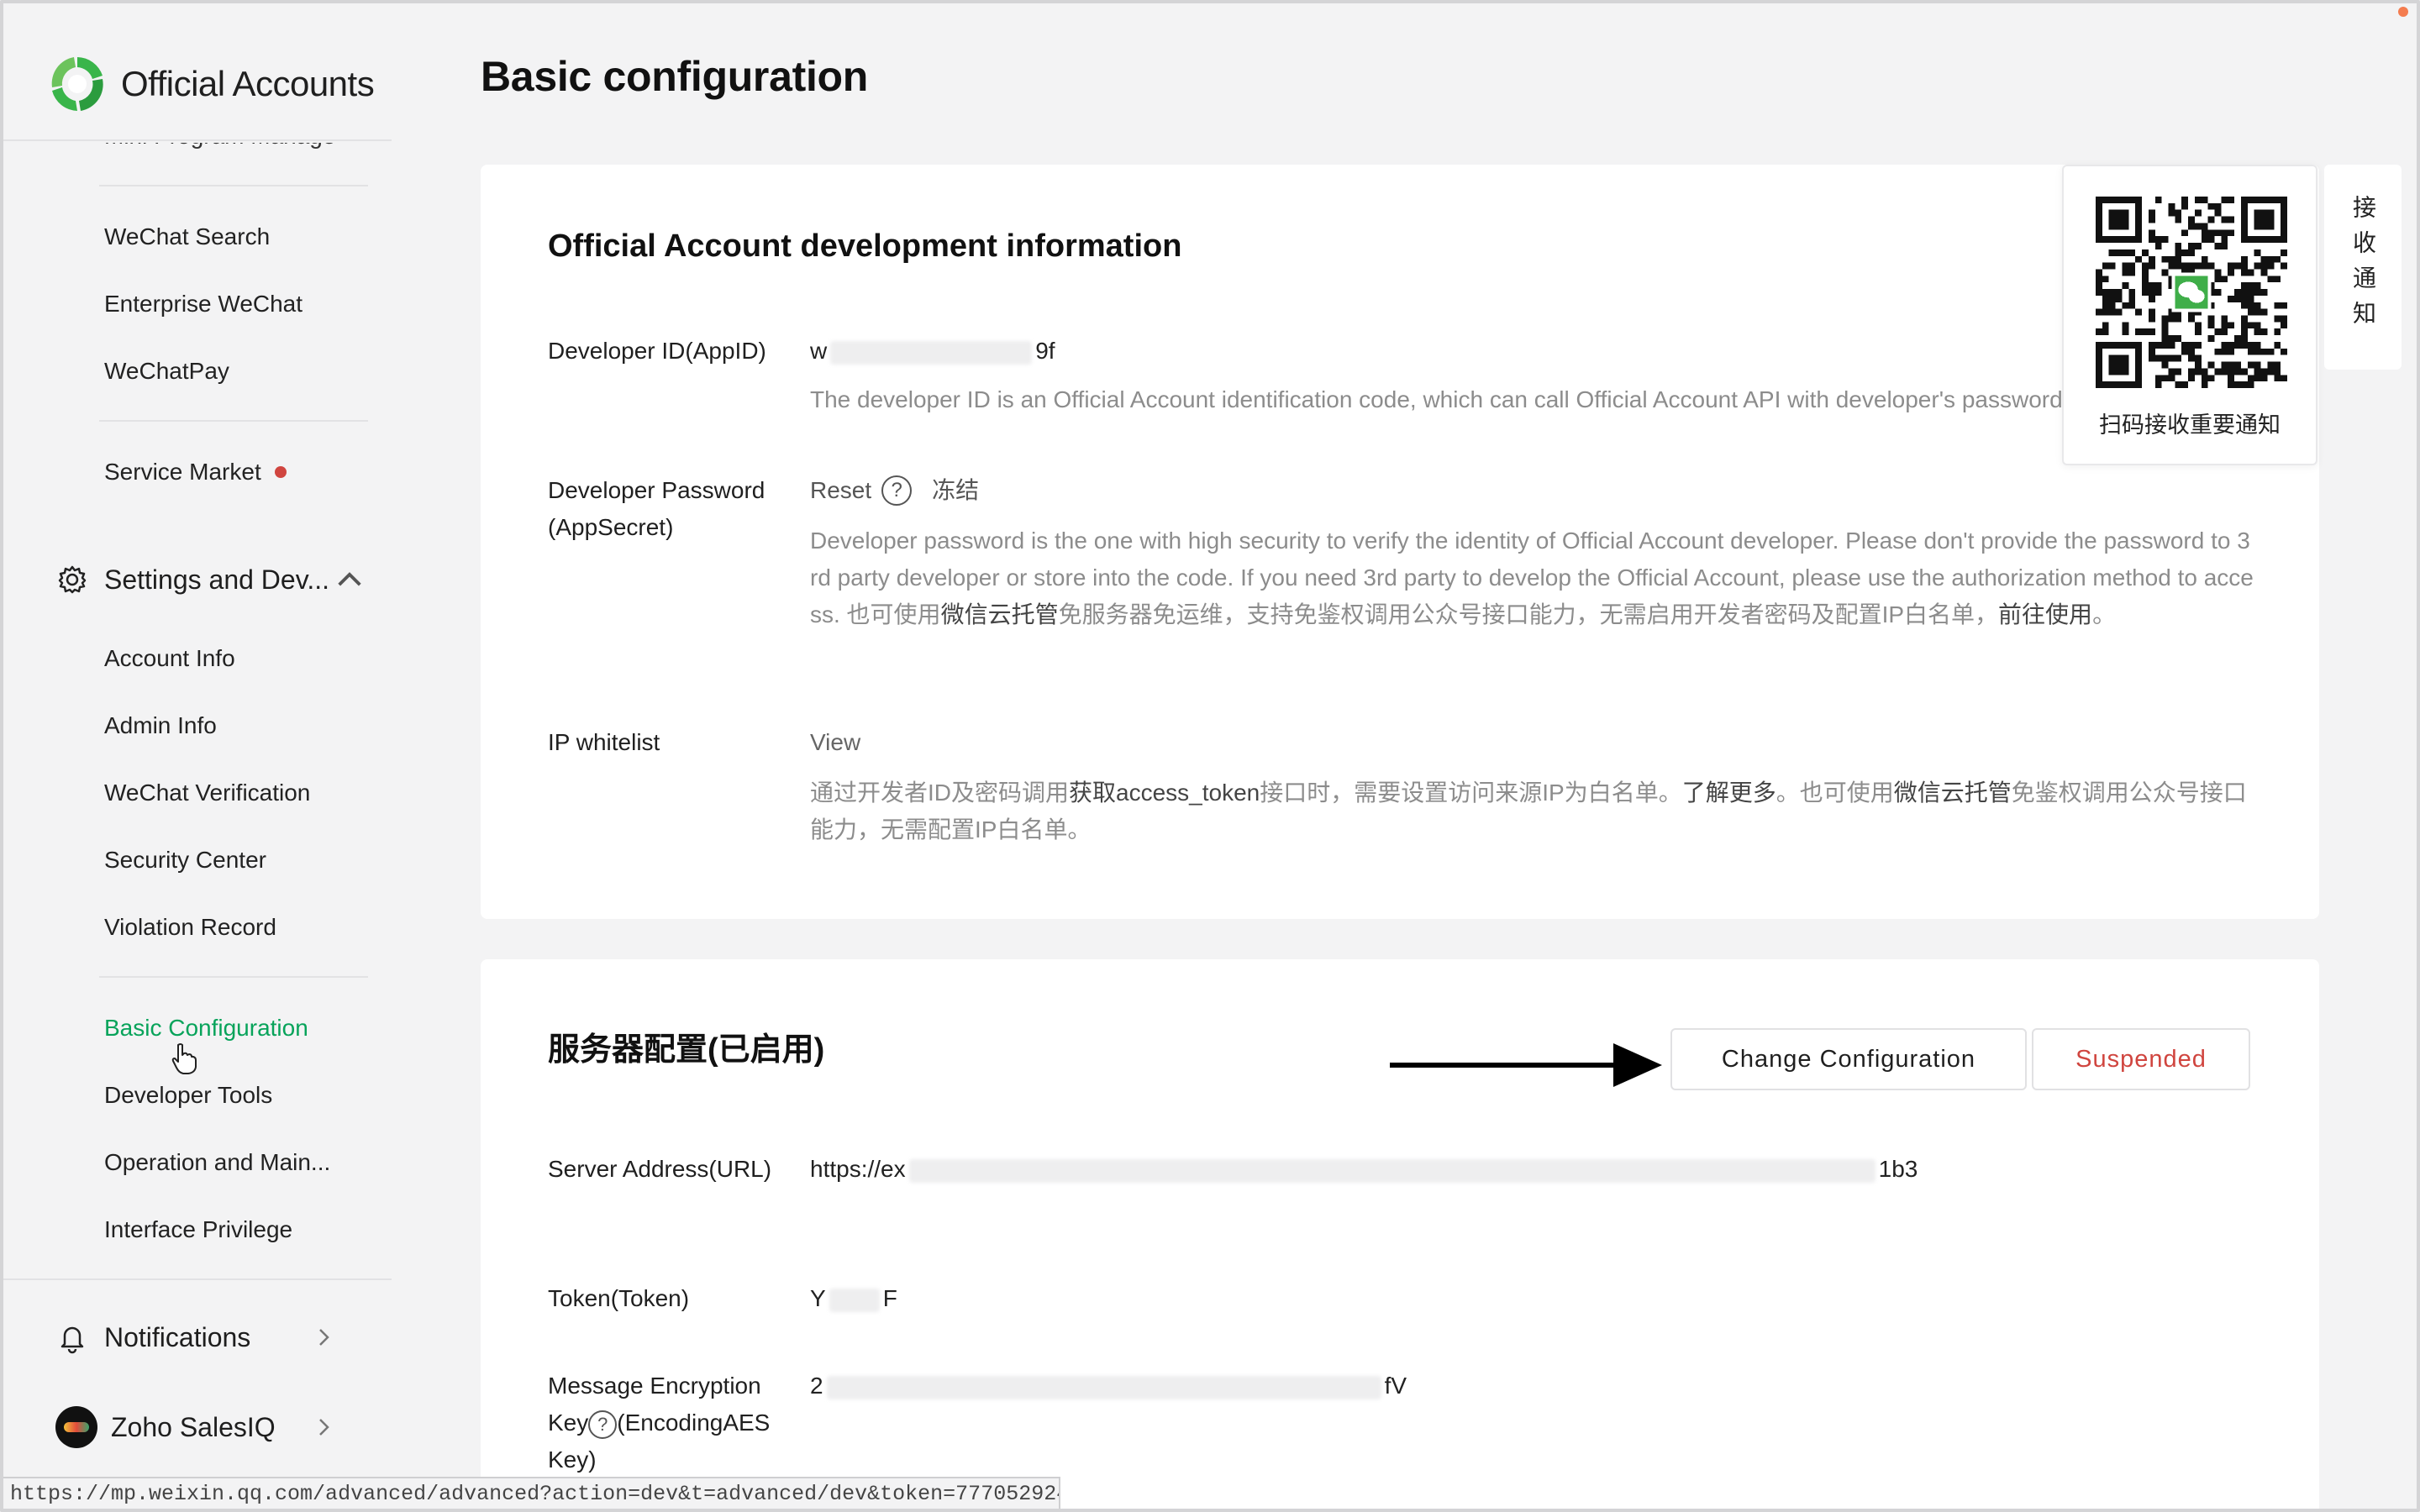  What do you see at coordinates (1729, 793) in the screenshot?
I see `learn-more-link: 了解更多` at bounding box center [1729, 793].